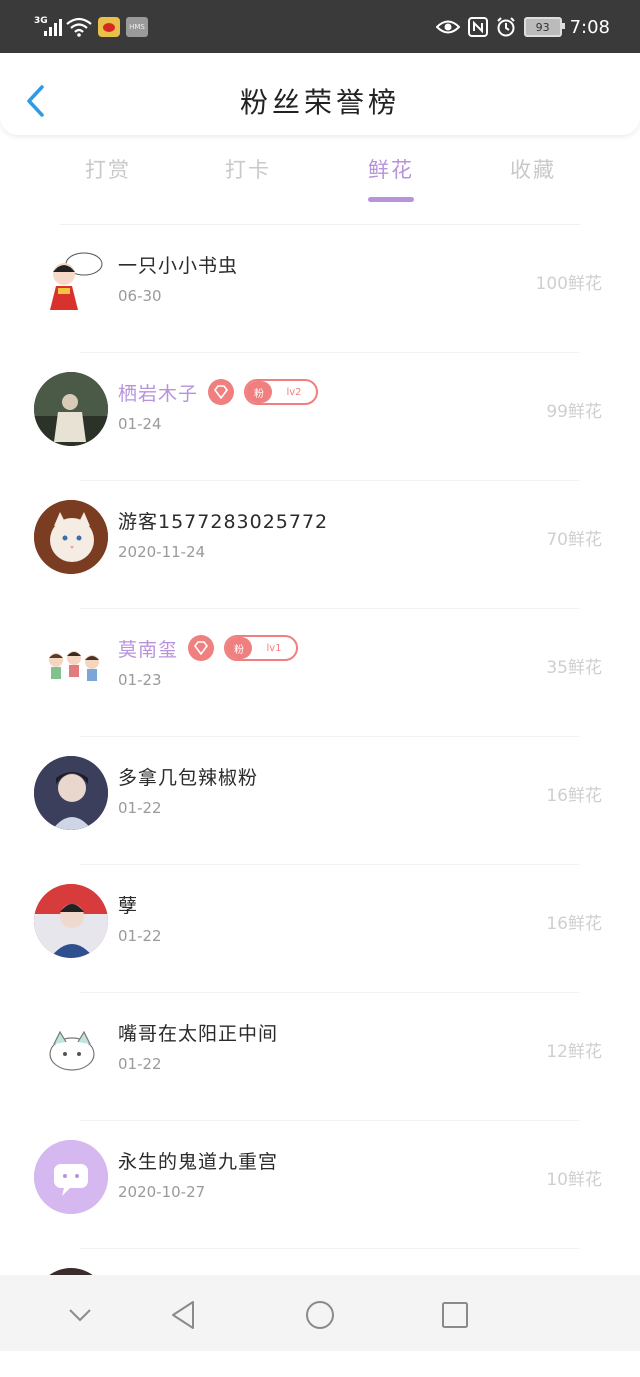 The height and width of the screenshot is (1377, 640). What do you see at coordinates (391, 199) in the screenshot?
I see `active-tab-indicator` at bounding box center [391, 199].